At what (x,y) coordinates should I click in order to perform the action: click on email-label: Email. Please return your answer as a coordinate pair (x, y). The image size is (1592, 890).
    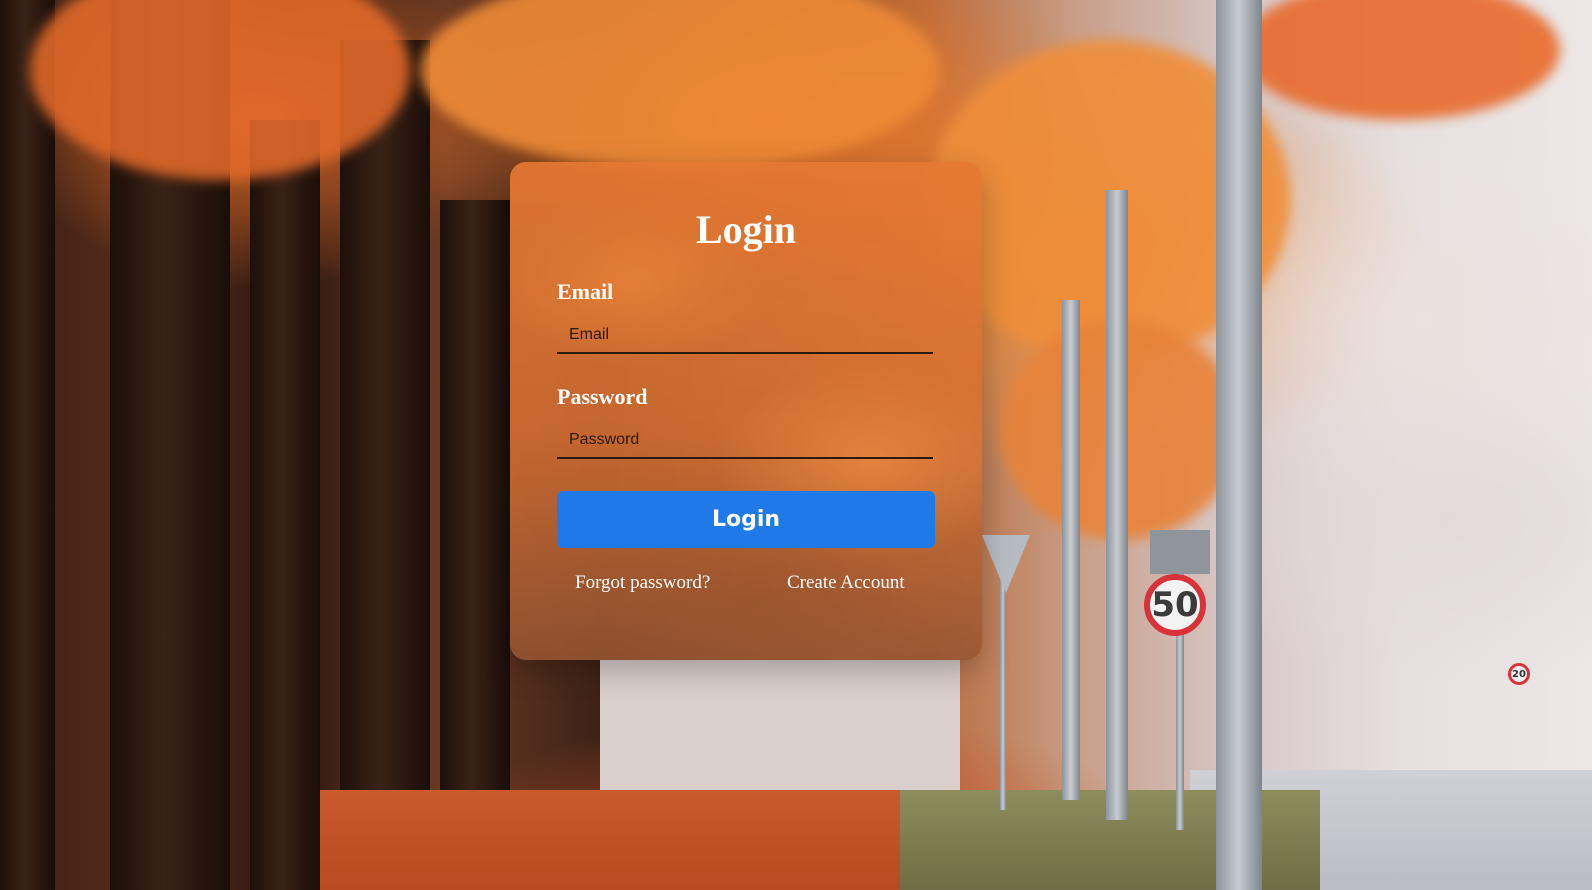
    Looking at the image, I should click on (585, 291).